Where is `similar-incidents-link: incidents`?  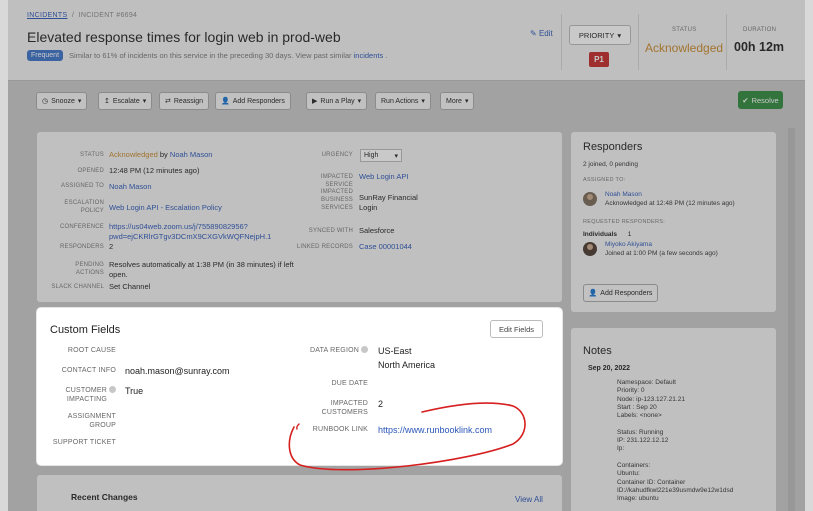 similar-incidents-link: incidents is located at coordinates (369, 55).